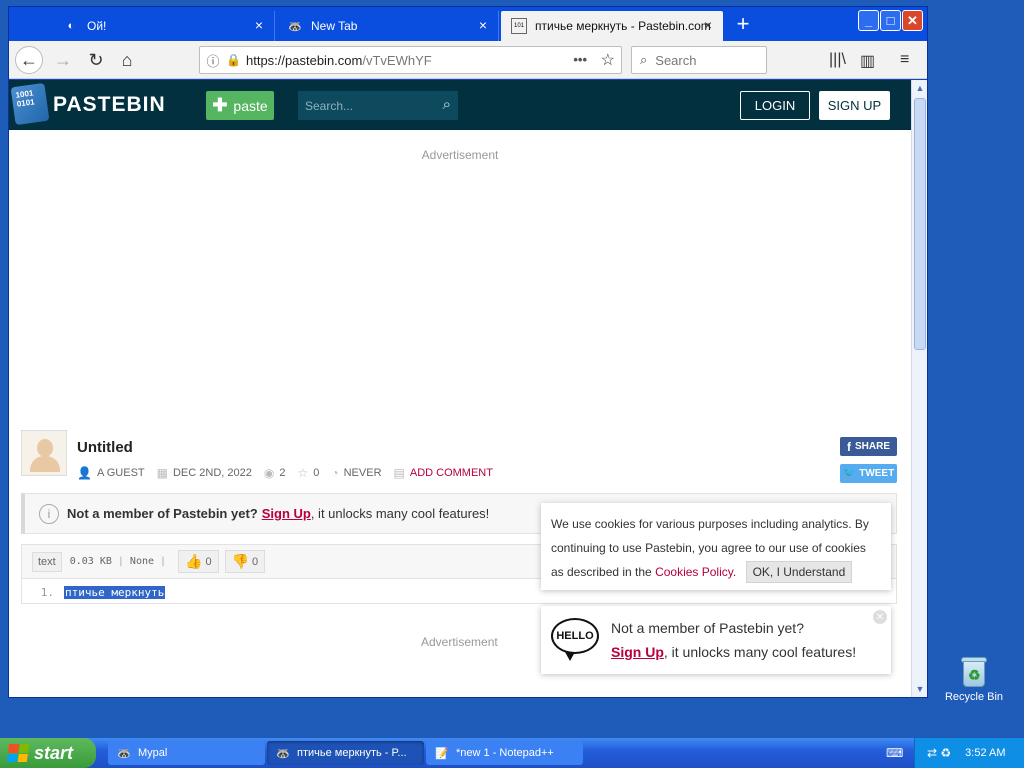 The width and height of the screenshot is (1024, 768). Describe the element at coordinates (460, 155) in the screenshot. I see `advertisement-label: Advertisement` at that location.